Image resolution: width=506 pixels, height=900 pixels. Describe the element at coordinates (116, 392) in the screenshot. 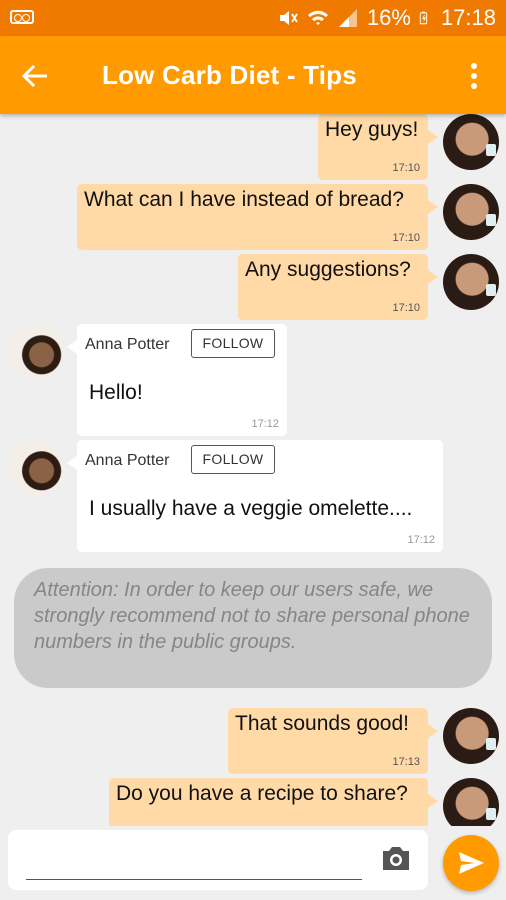

I see `message-text: Hello!` at that location.